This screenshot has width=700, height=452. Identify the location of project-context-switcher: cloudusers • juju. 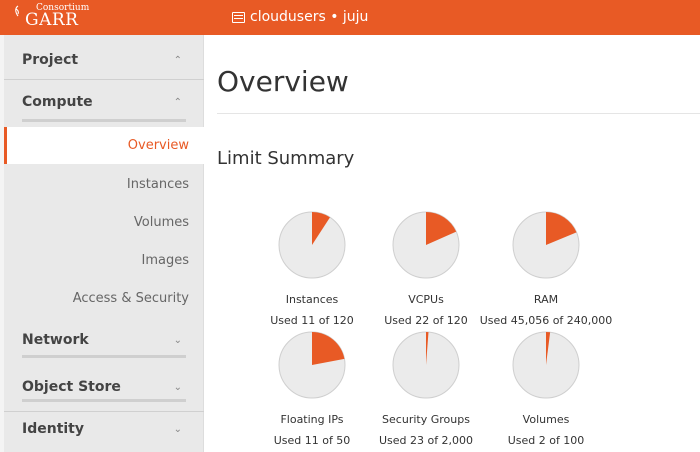
(300, 17).